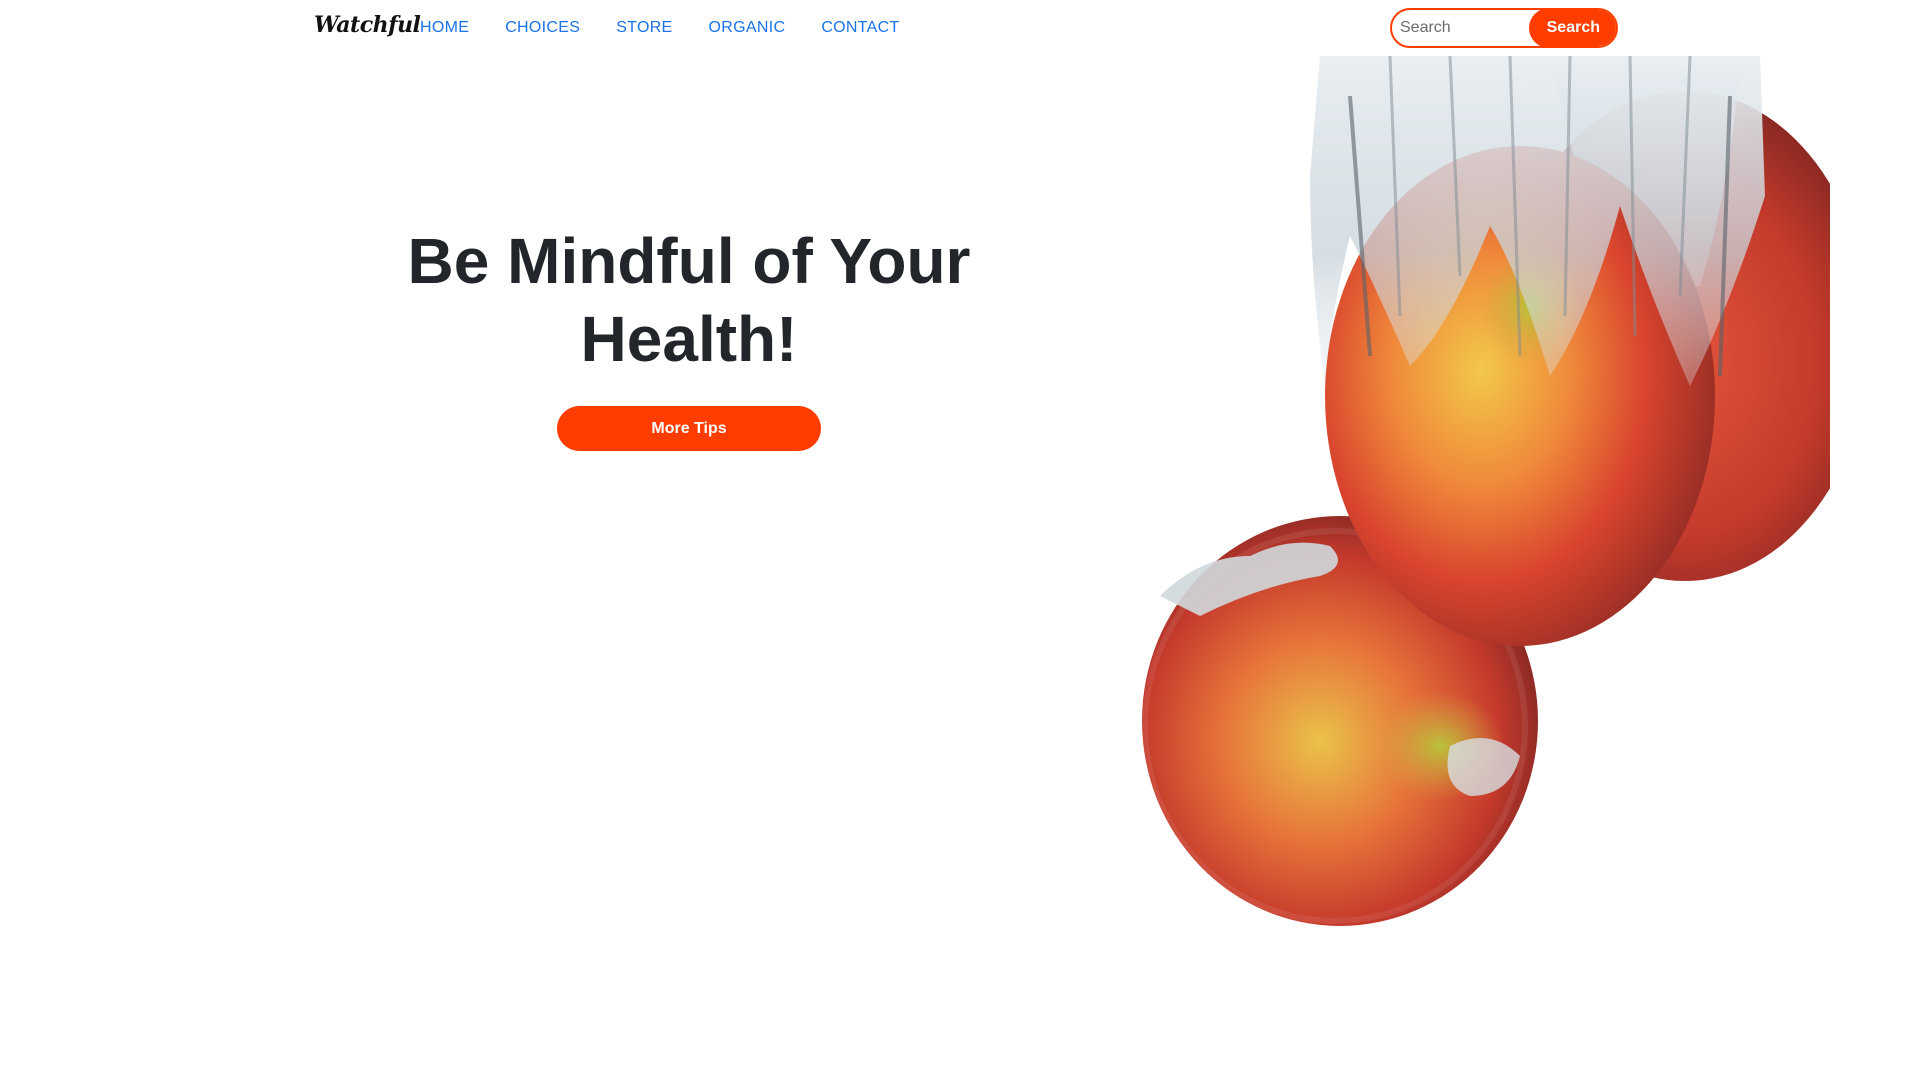 The image size is (1920, 1080). I want to click on search-input, so click(1460, 28).